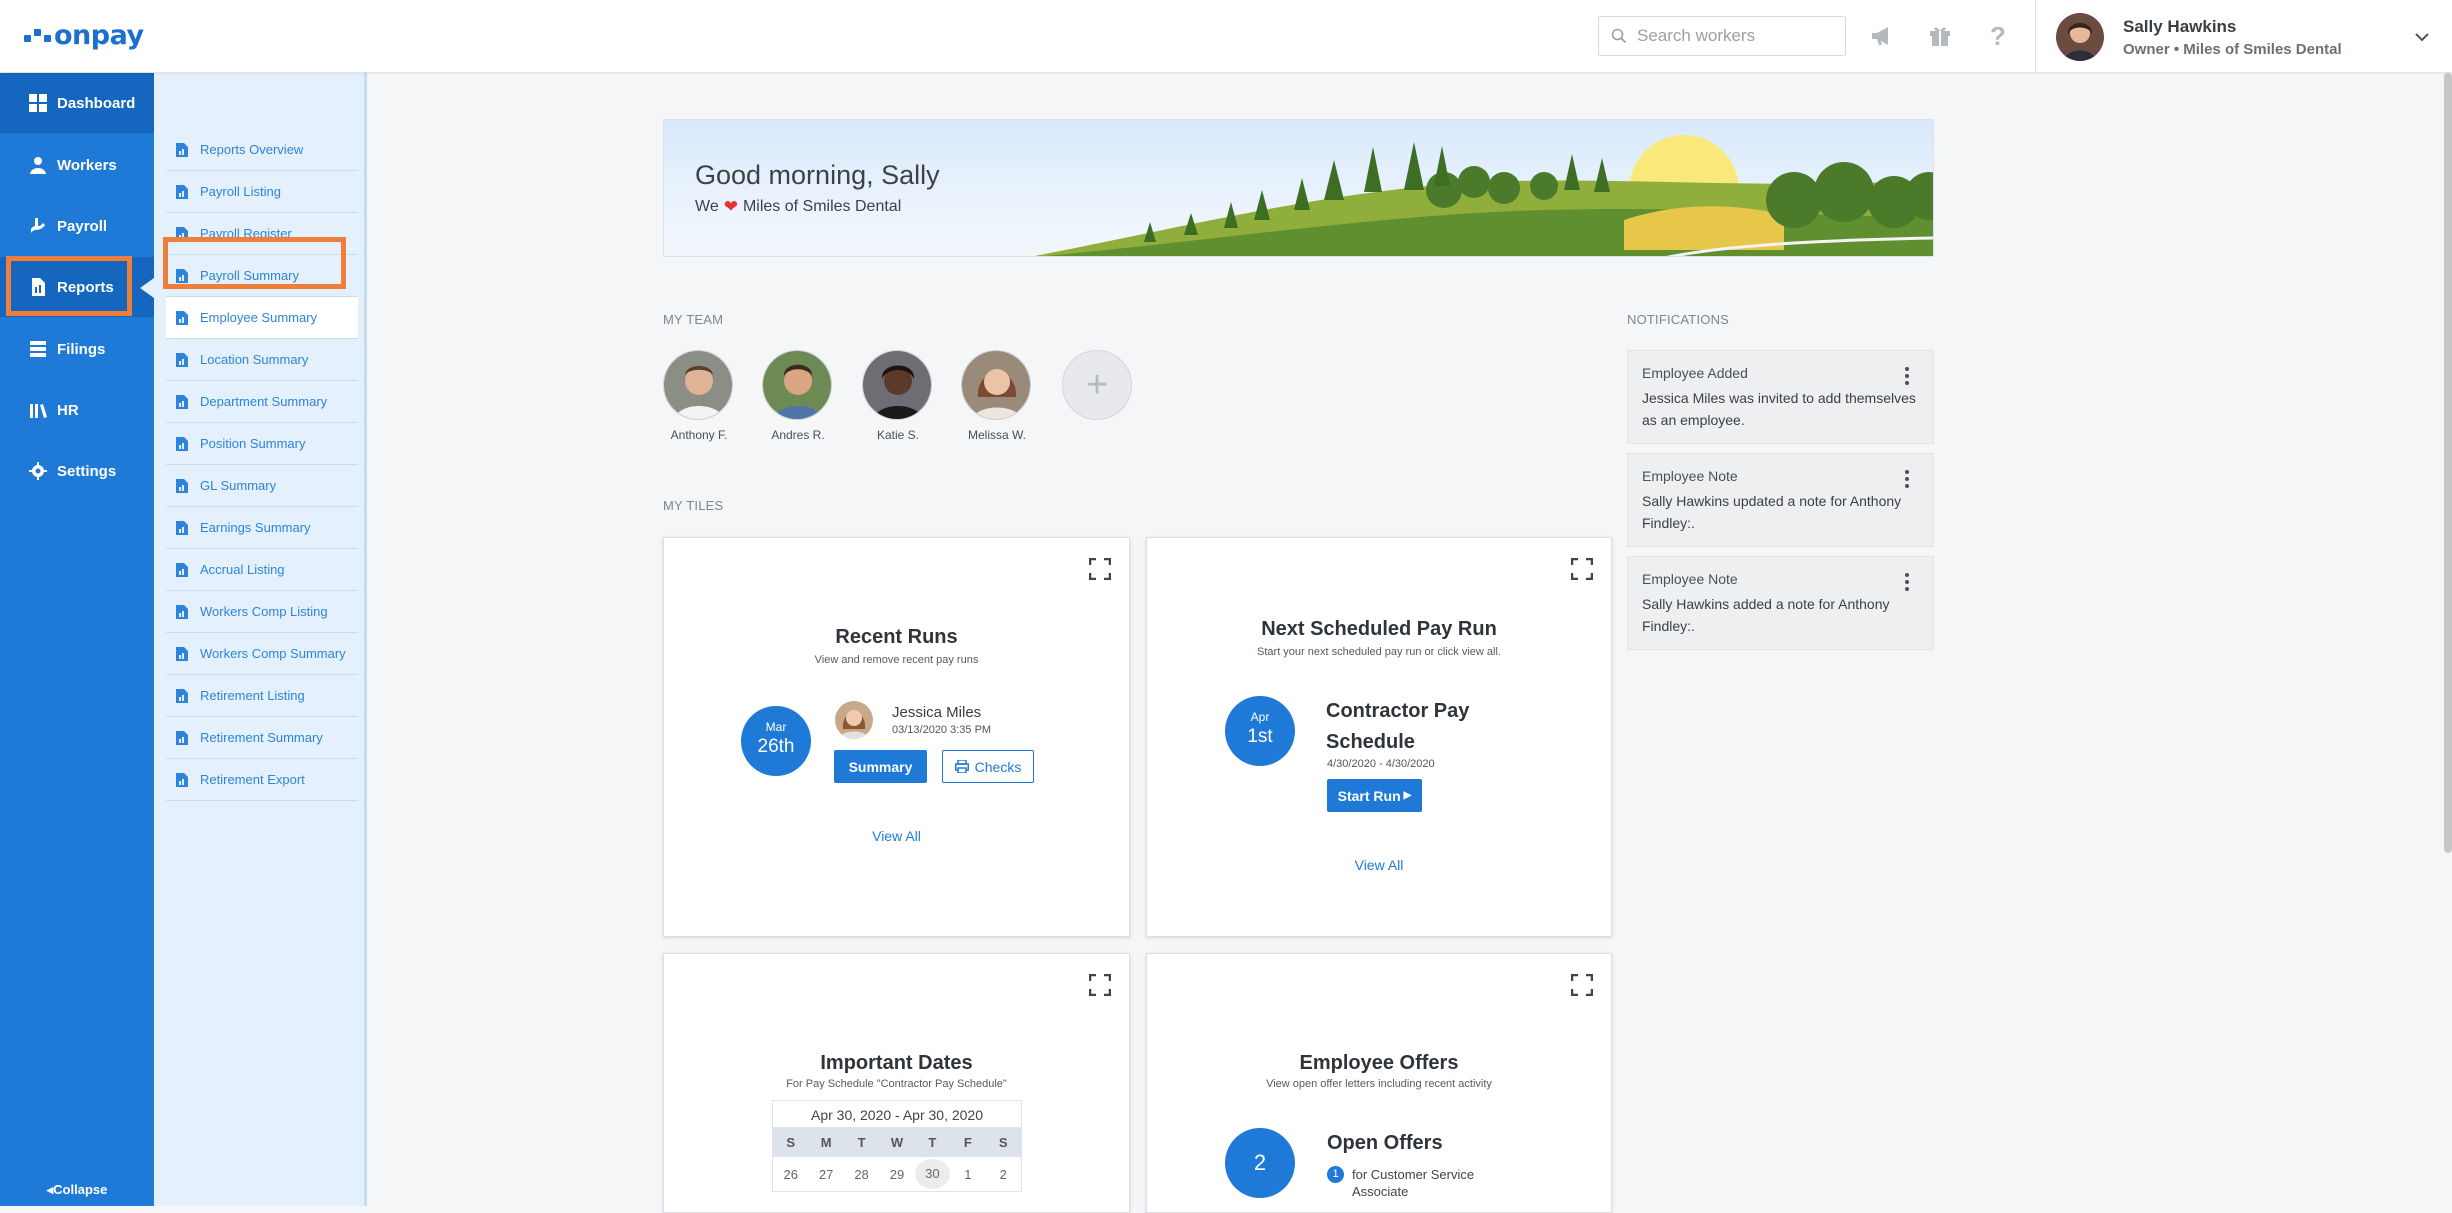 Image resolution: width=2452 pixels, height=1213 pixels. I want to click on submenu-item-payroll-listing: Payroll Listing, so click(262, 192).